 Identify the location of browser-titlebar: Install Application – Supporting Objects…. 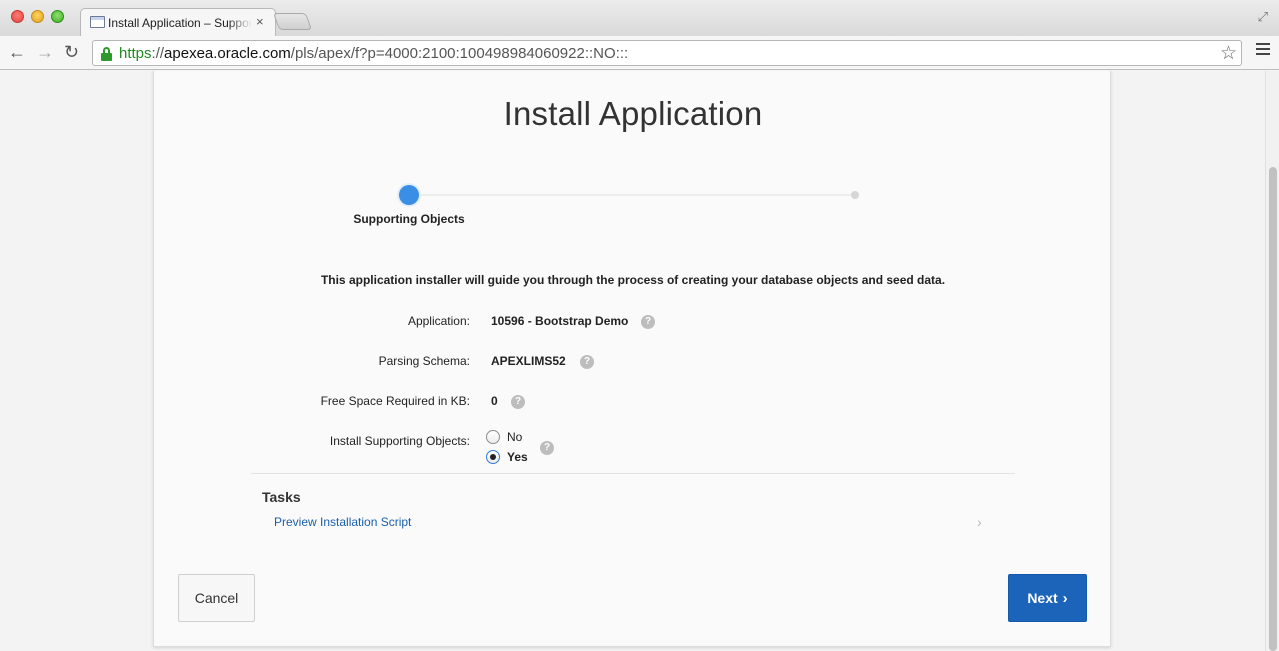
(639, 18).